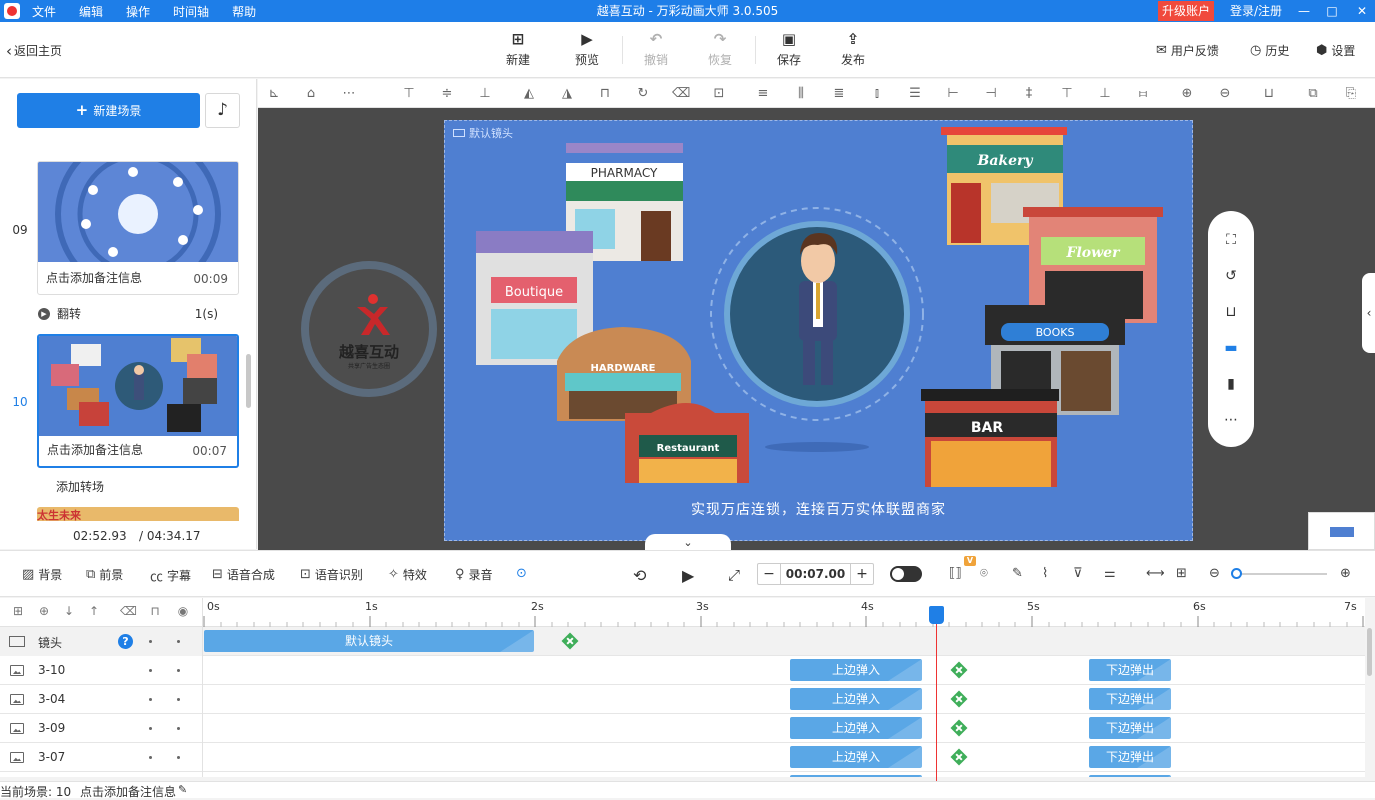 The image size is (1375, 800). I want to click on ruler-icon: ⊾, so click(274, 94).